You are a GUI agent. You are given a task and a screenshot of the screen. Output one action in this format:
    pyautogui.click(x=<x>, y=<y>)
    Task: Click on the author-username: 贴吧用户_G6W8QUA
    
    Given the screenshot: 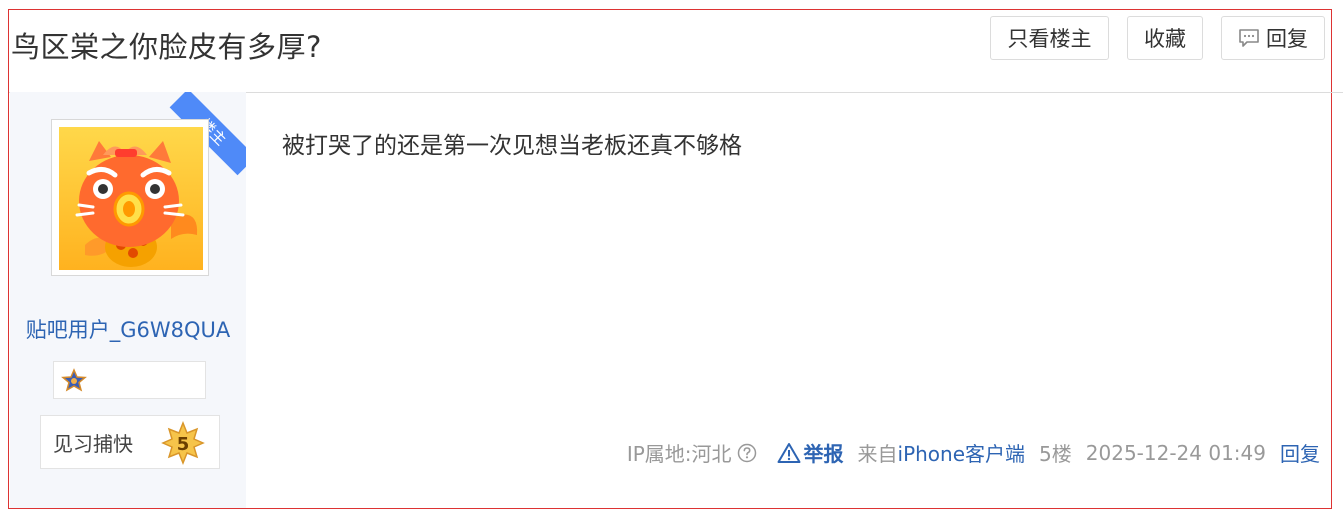 What is the action you would take?
    pyautogui.click(x=128, y=329)
    